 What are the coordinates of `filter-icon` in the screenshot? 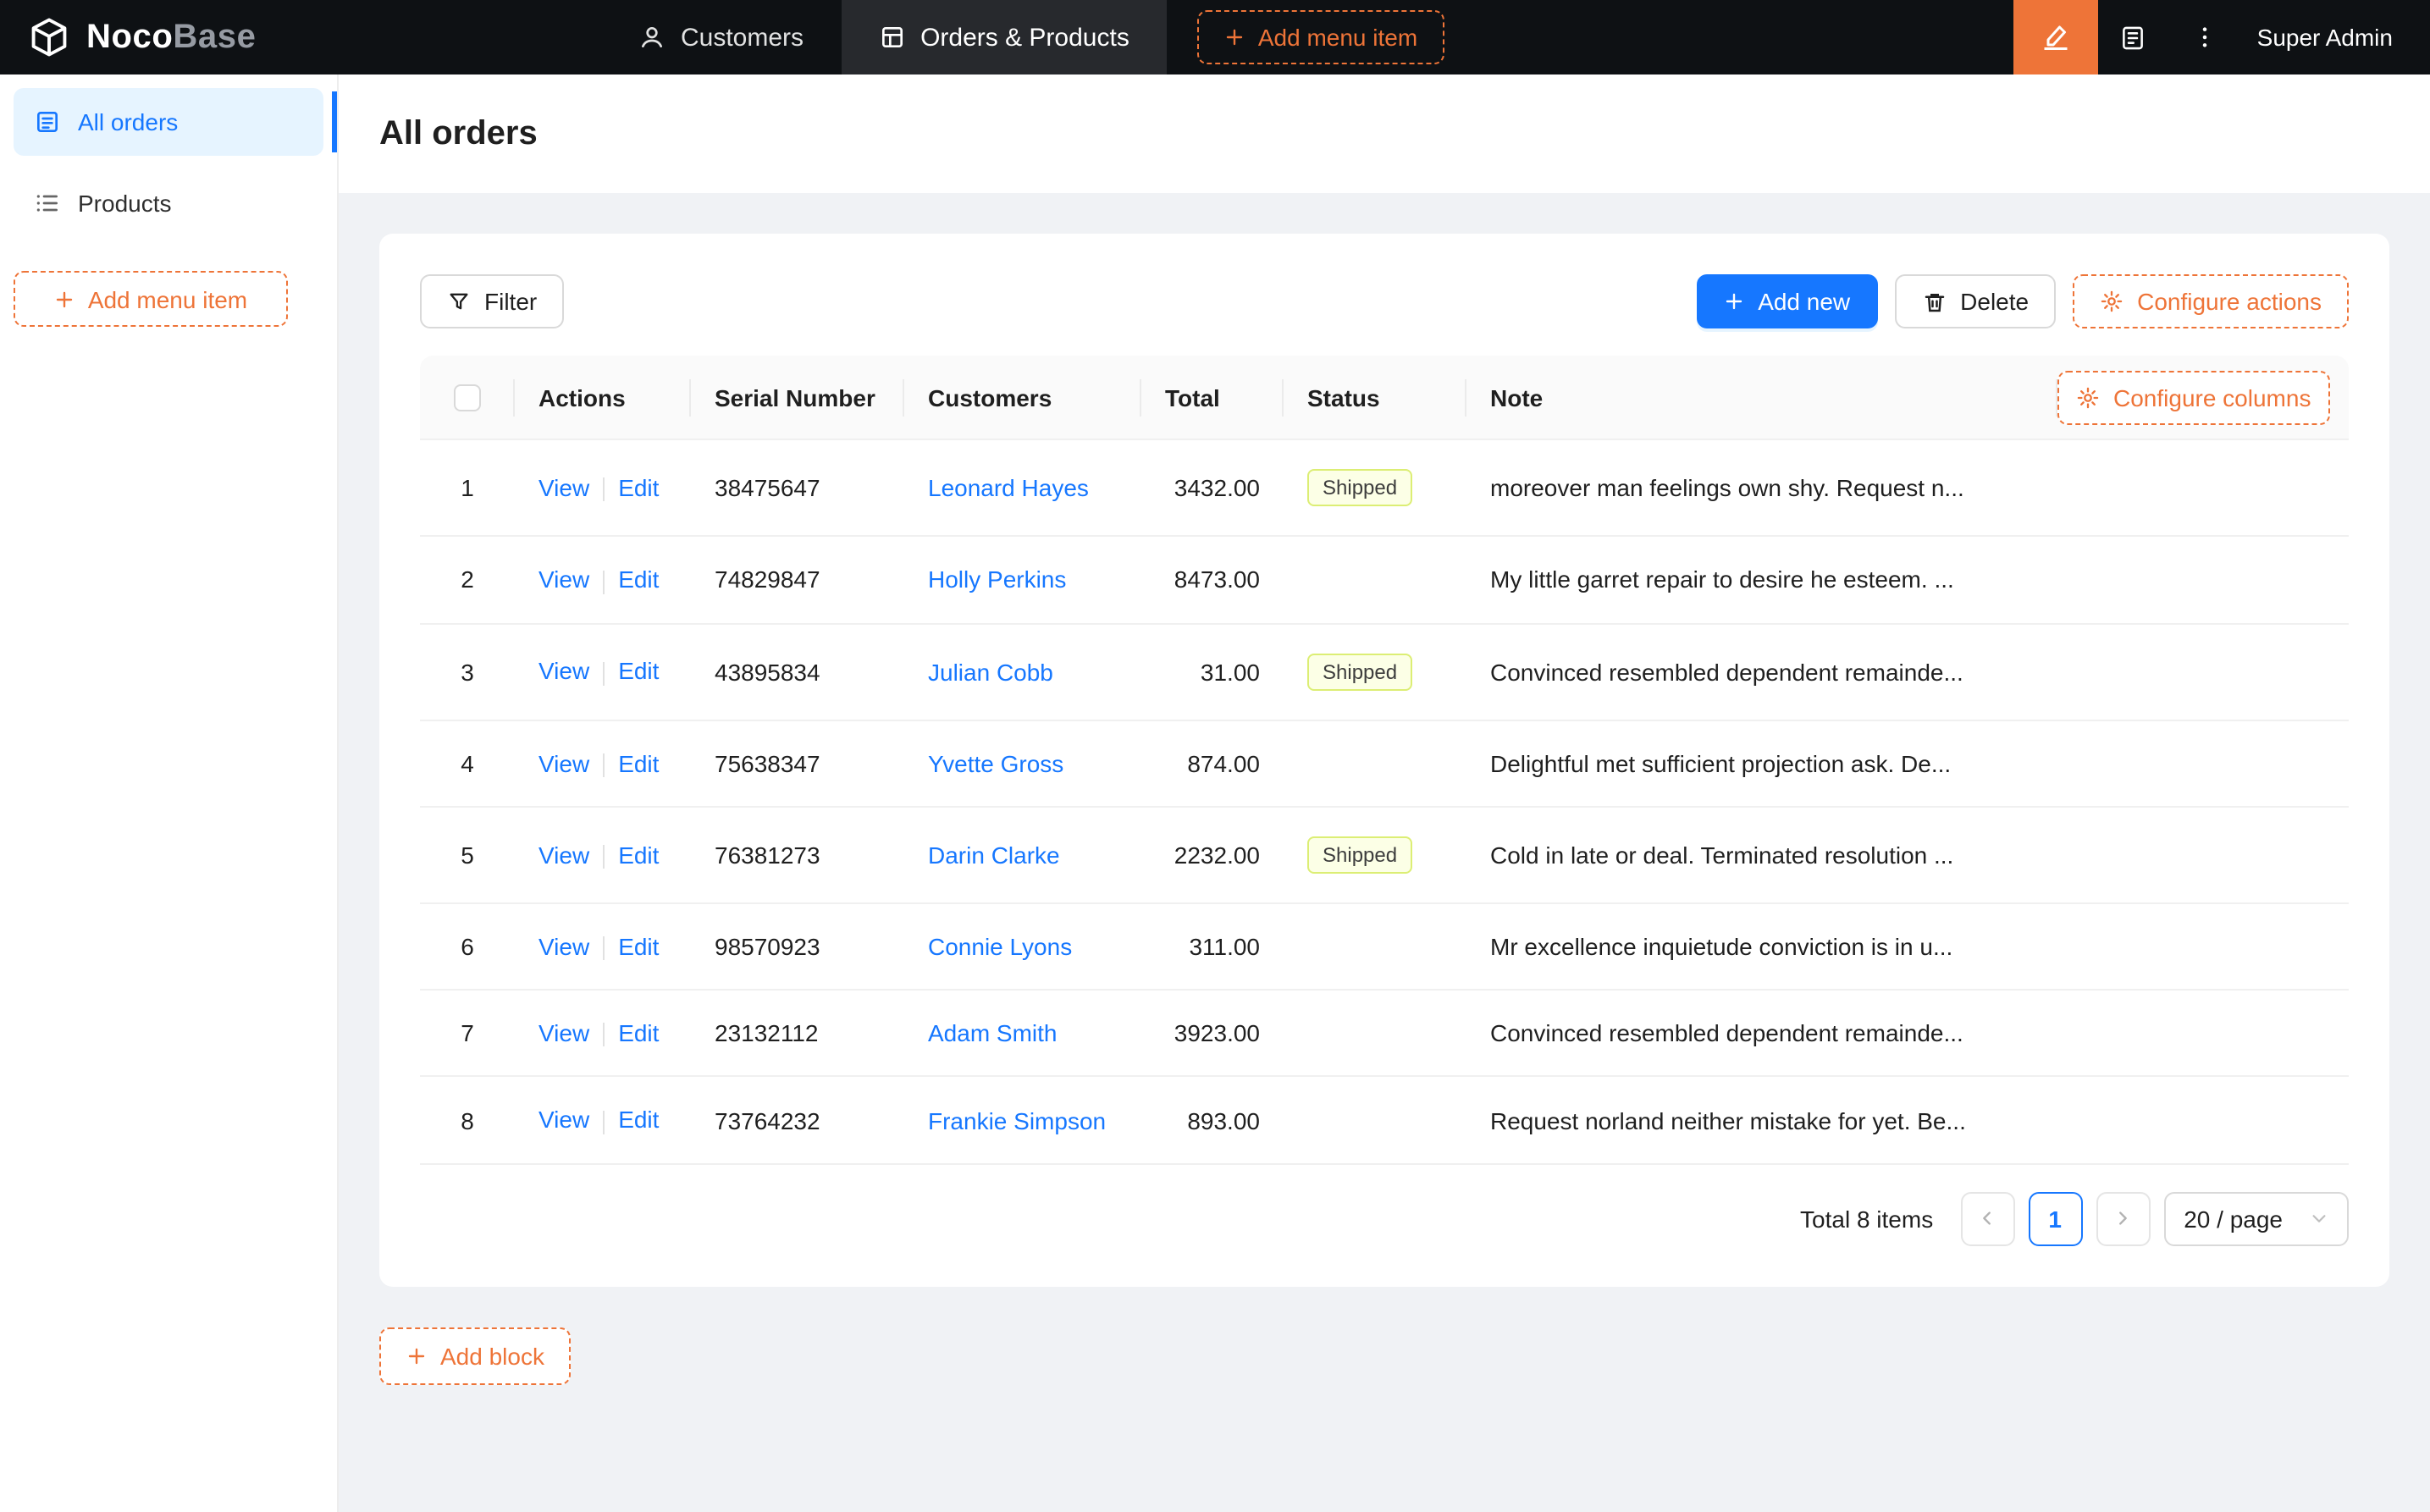 It's located at (459, 301).